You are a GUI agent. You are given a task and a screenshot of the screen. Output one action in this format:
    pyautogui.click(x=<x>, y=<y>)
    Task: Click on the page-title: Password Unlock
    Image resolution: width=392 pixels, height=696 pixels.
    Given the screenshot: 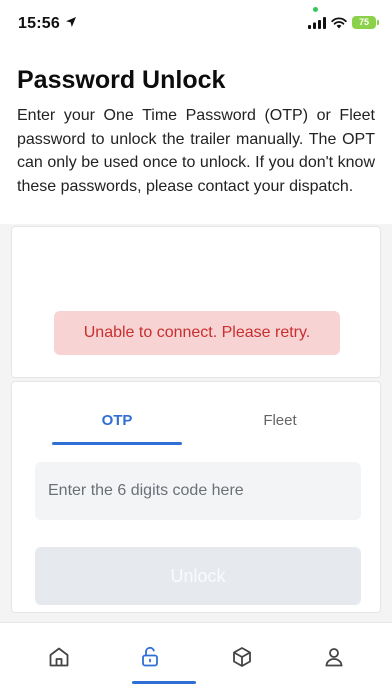 What is the action you would take?
    pyautogui.click(x=121, y=80)
    